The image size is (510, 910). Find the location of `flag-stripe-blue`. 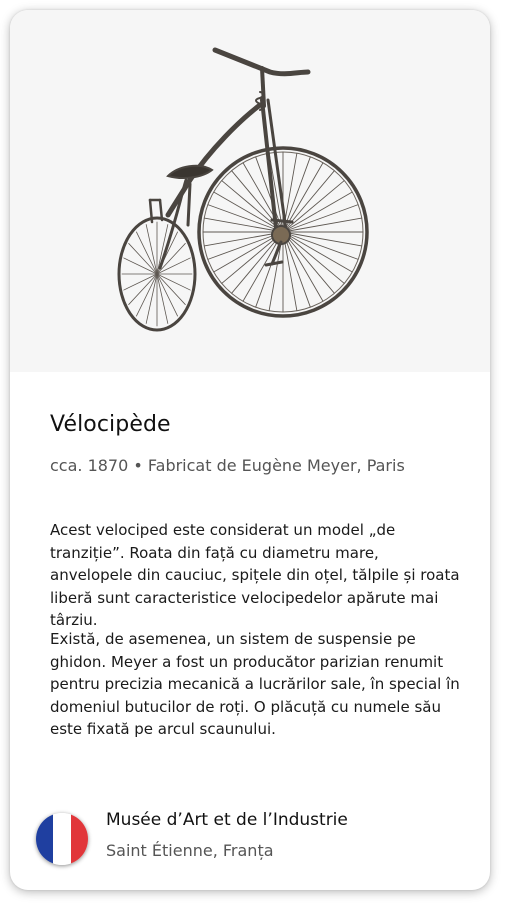

flag-stripe-blue is located at coordinates (45, 839).